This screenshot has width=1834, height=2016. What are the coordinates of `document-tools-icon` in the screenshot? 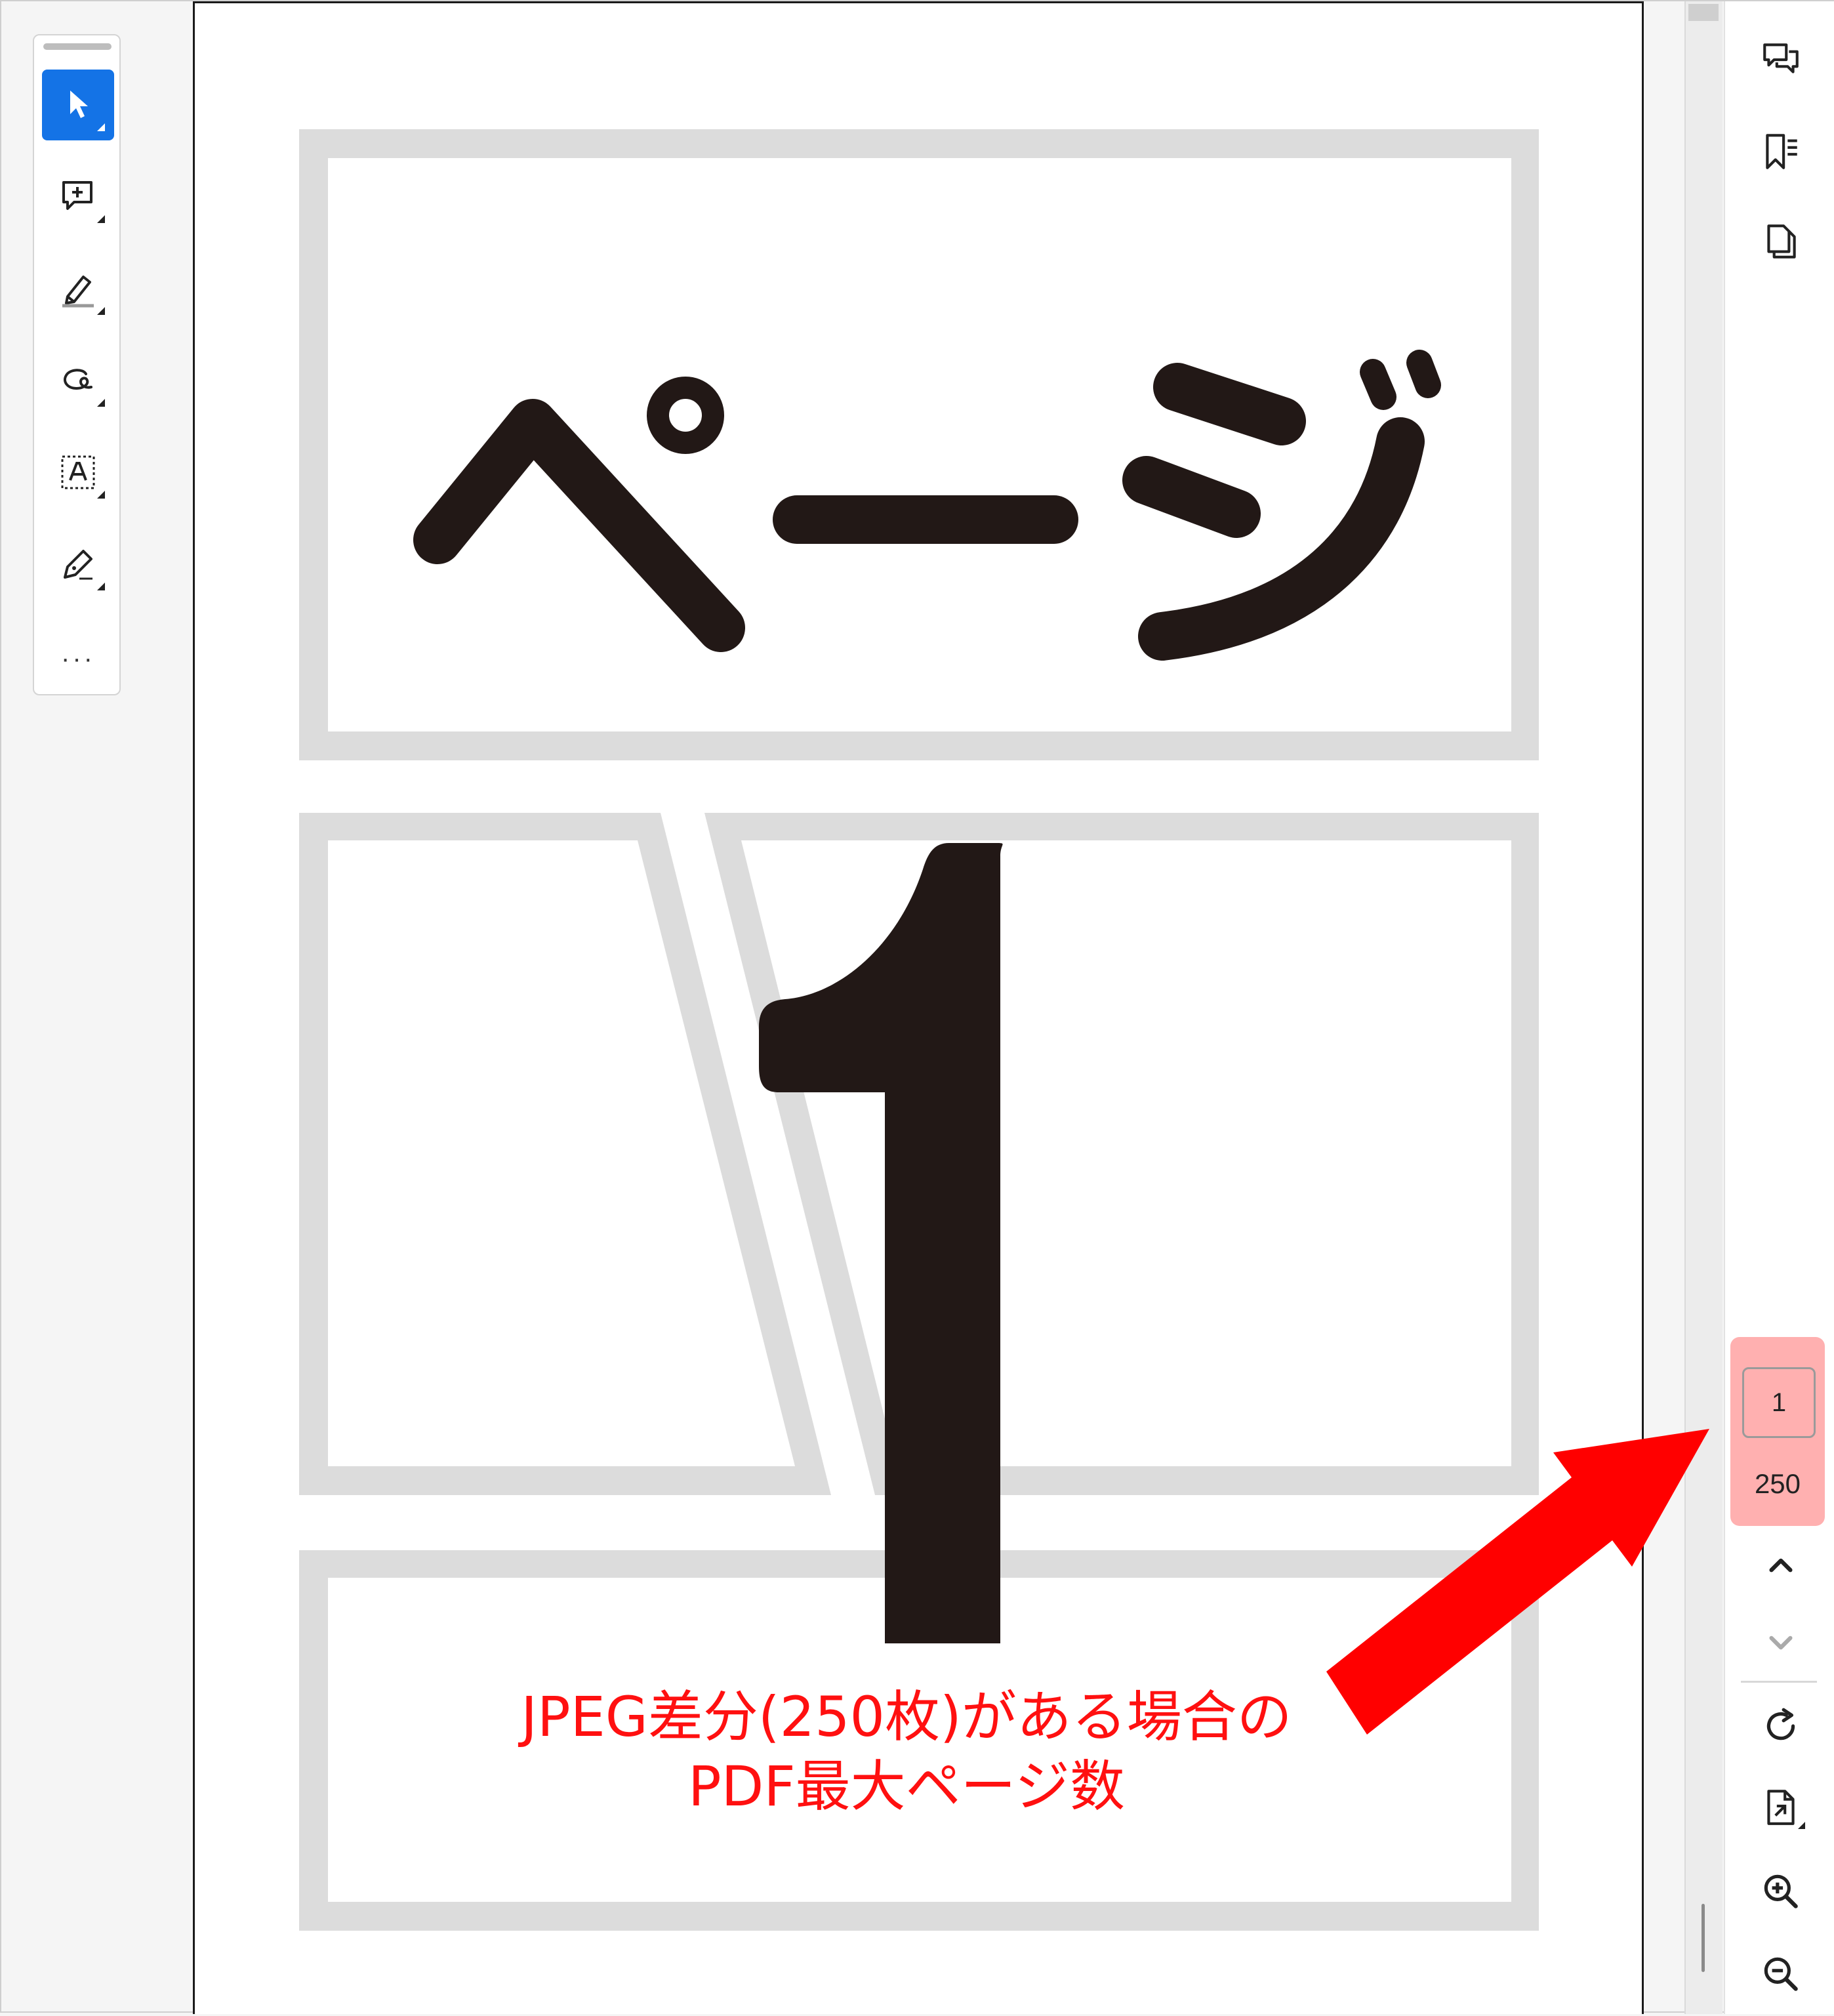 It's located at (1781, 1807).